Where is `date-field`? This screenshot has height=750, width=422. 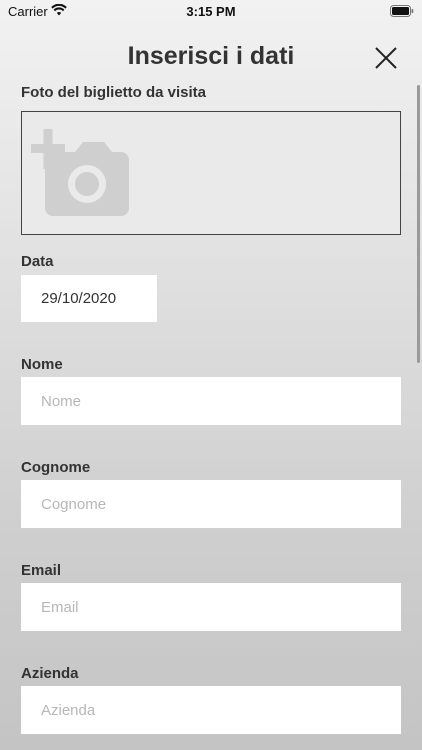
date-field is located at coordinates (89, 298).